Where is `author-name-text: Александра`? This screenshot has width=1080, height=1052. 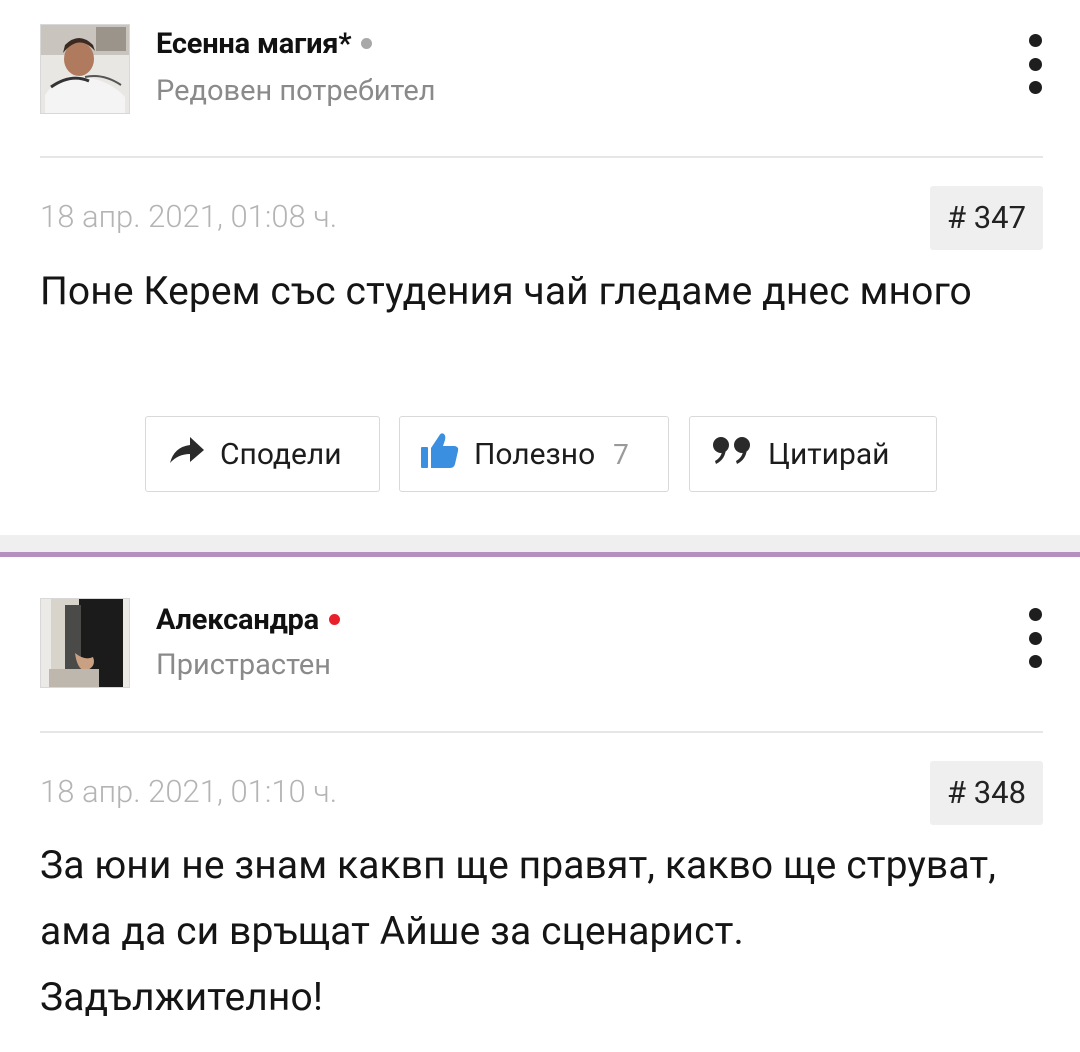
author-name-text: Александра is located at coordinates (237, 620).